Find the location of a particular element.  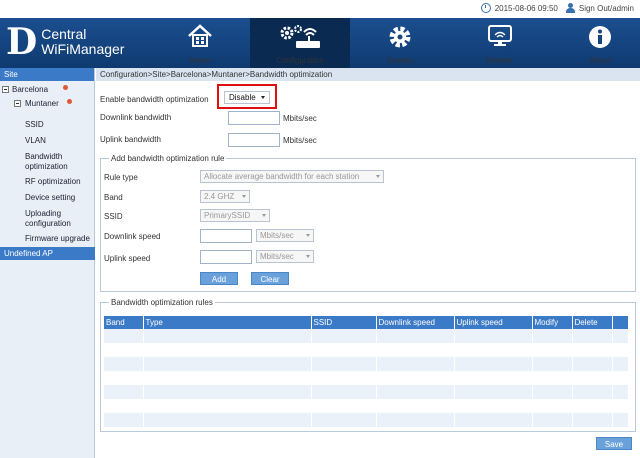

column-header-spacer is located at coordinates (620, 322).